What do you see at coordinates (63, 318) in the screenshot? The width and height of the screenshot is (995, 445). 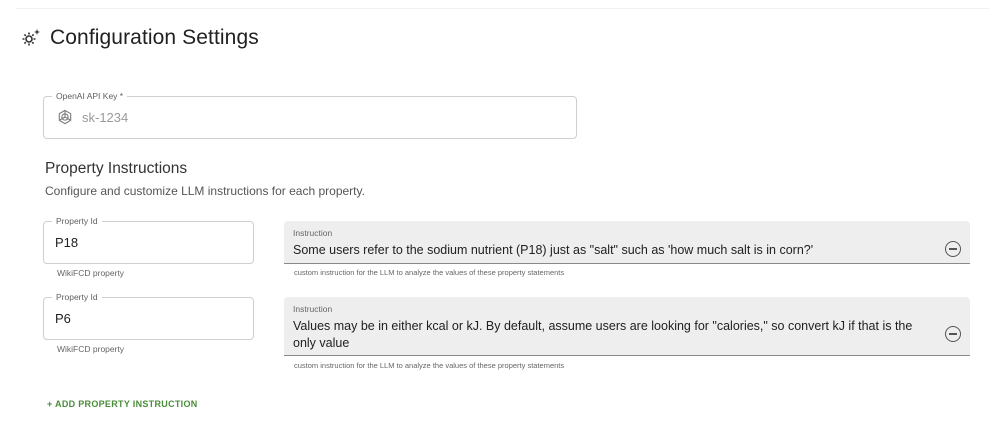 I see `property-id-input: P6` at bounding box center [63, 318].